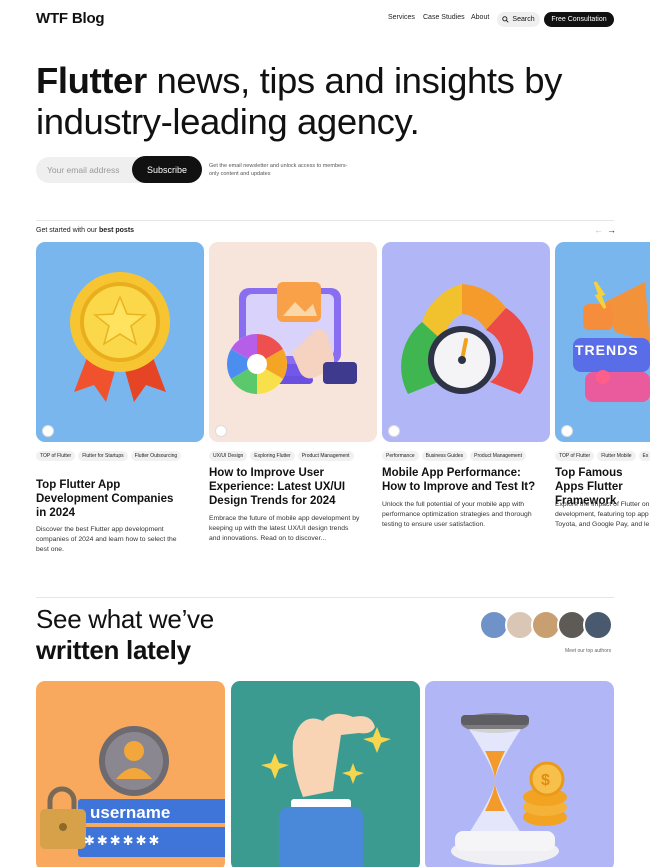 Image resolution: width=650 pixels, height=867 pixels. Describe the element at coordinates (401, 17) in the screenshot. I see `nav-services: Services` at that location.